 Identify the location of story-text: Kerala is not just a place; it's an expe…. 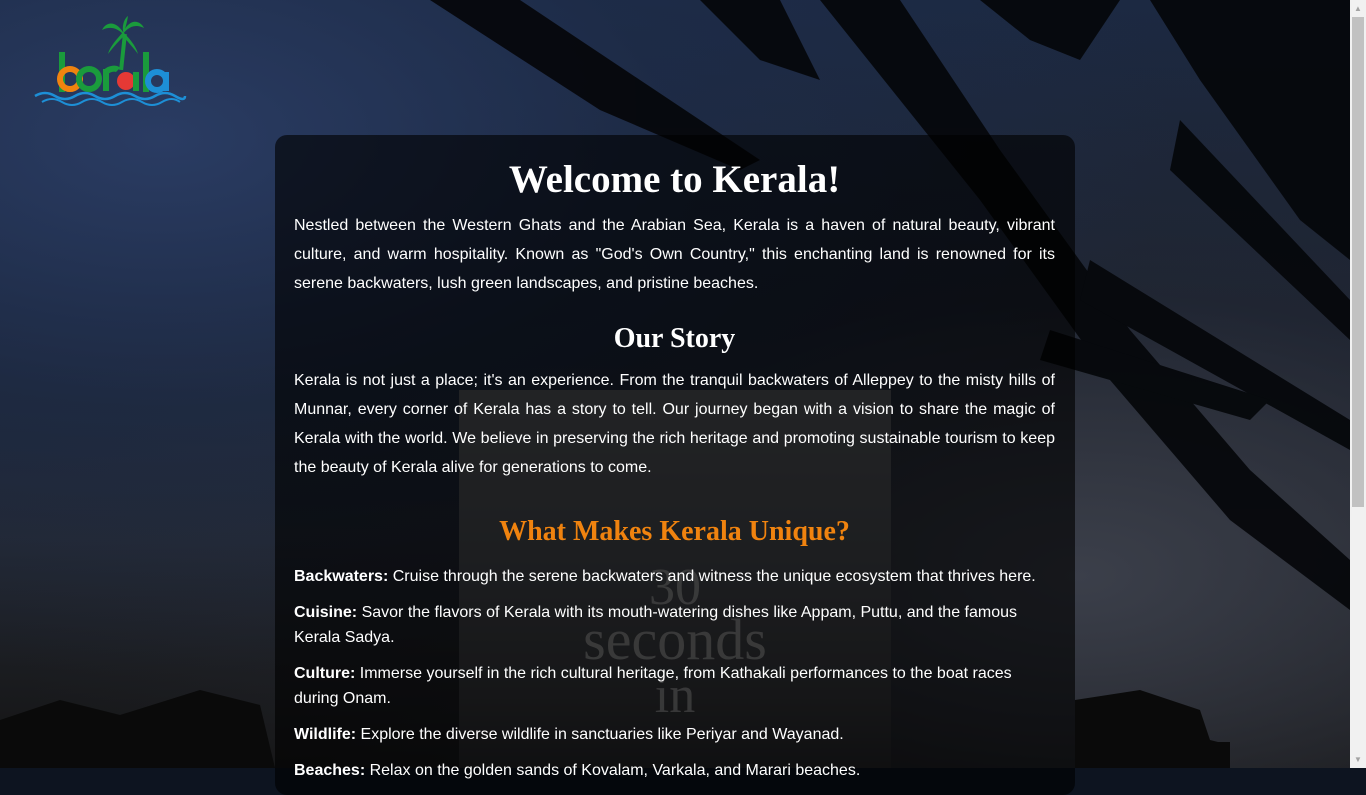
(674, 424).